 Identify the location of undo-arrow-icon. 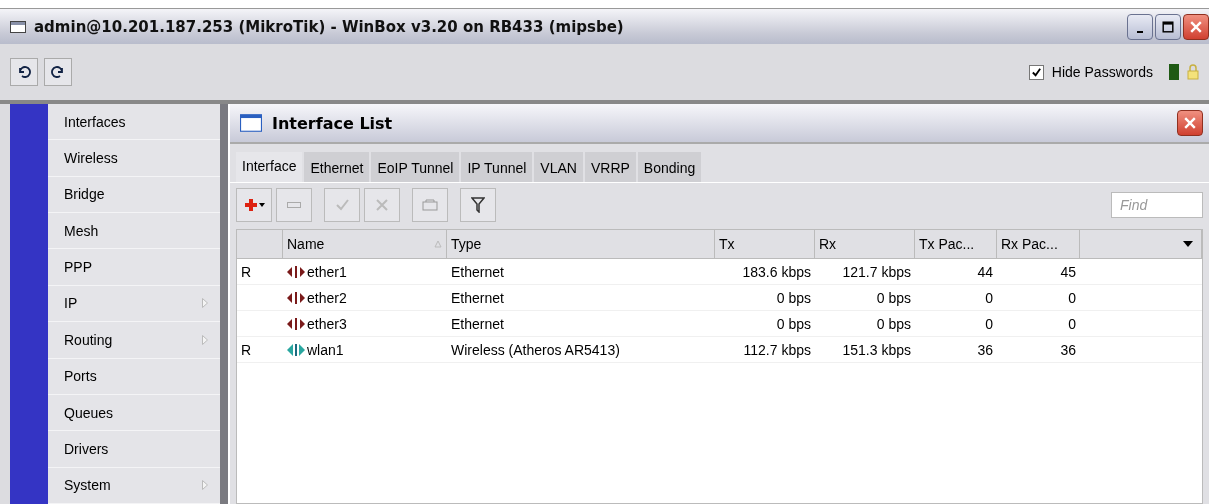
(24, 72).